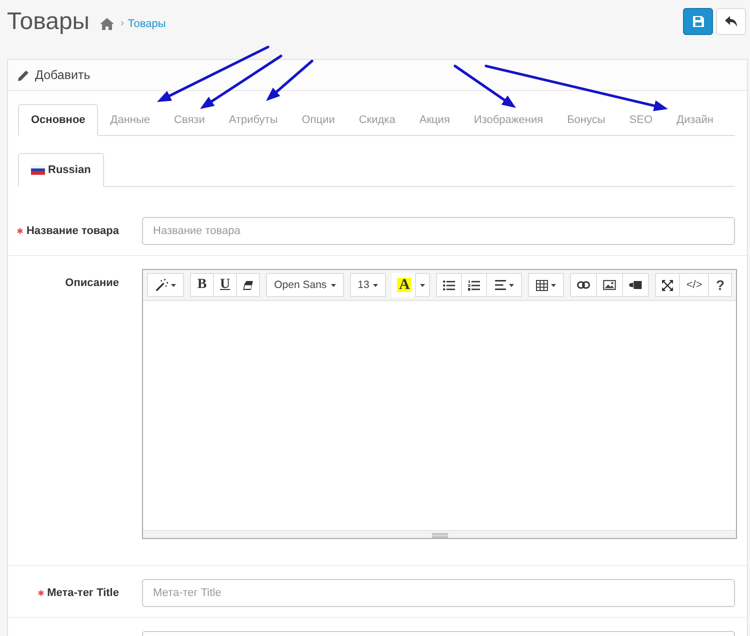 This screenshot has width=750, height=636. What do you see at coordinates (23, 75) in the screenshot?
I see `pencil-icon` at bounding box center [23, 75].